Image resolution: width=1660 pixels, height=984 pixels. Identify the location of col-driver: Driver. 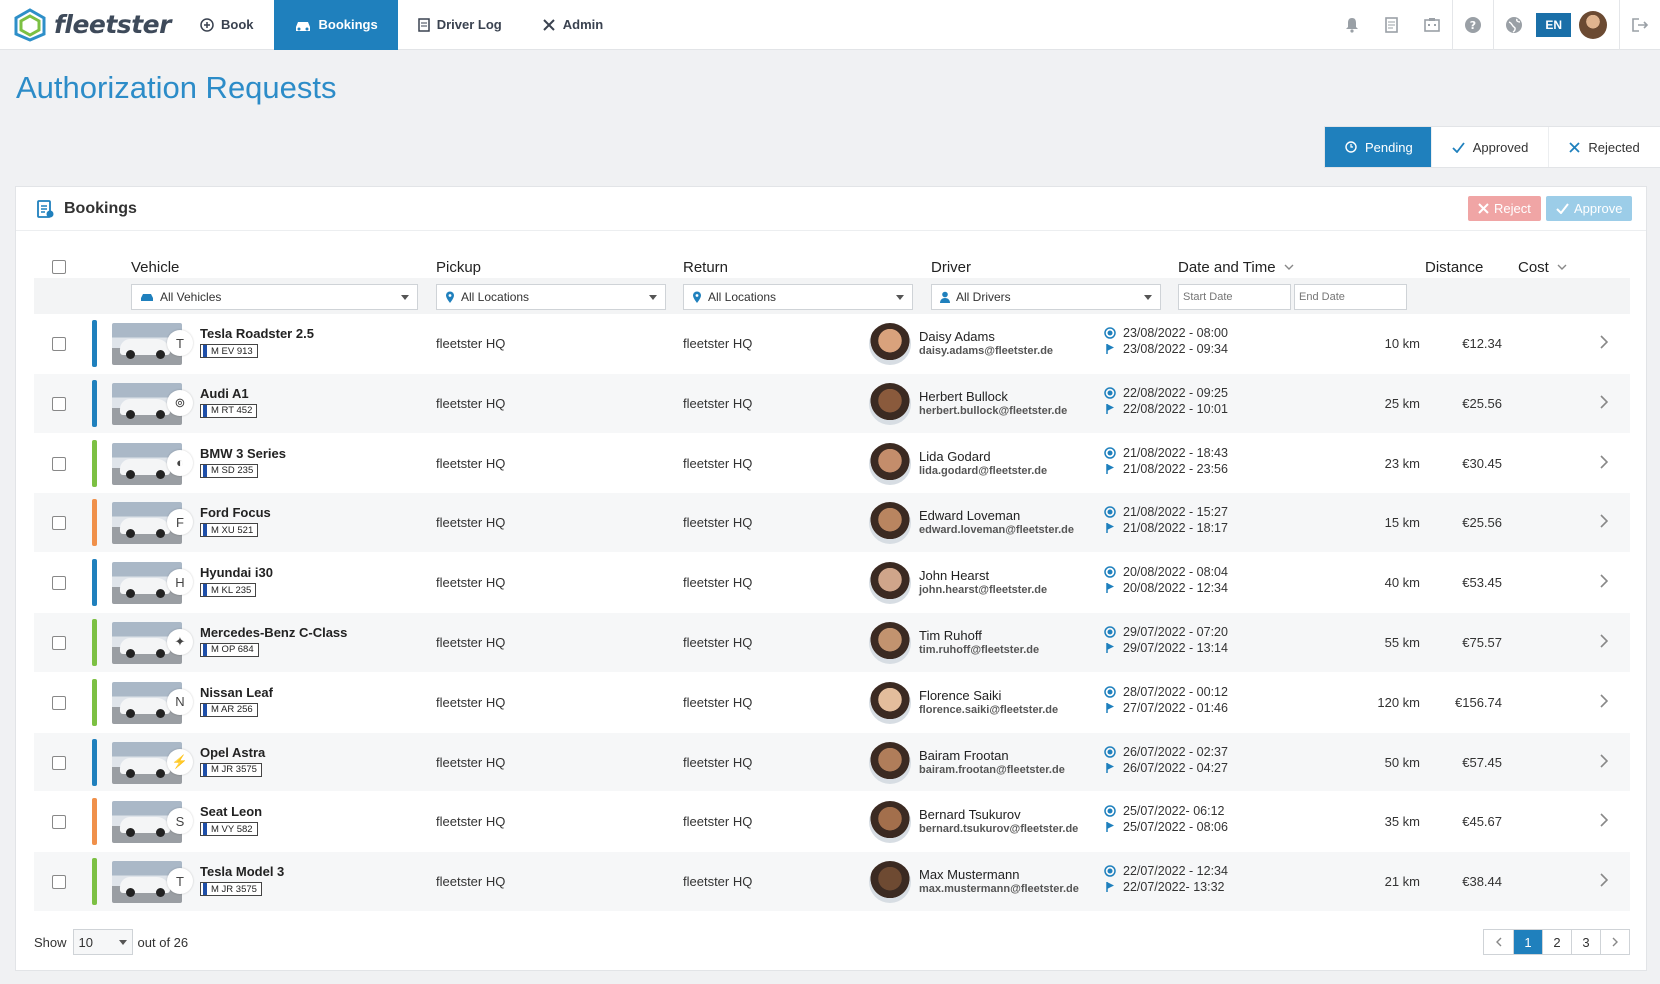
(951, 267).